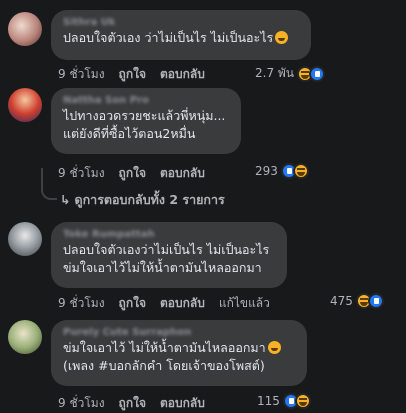 The width and height of the screenshot is (406, 413). What do you see at coordinates (49, 184) in the screenshot?
I see `reply-thread-line` at bounding box center [49, 184].